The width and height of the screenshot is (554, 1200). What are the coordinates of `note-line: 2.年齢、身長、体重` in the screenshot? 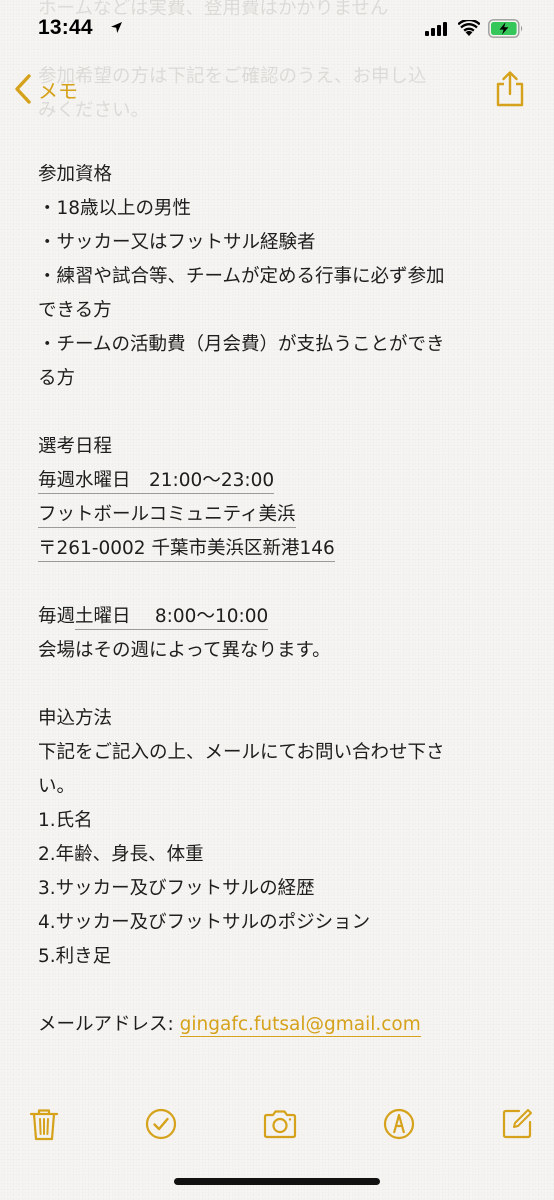 It's located at (121, 854).